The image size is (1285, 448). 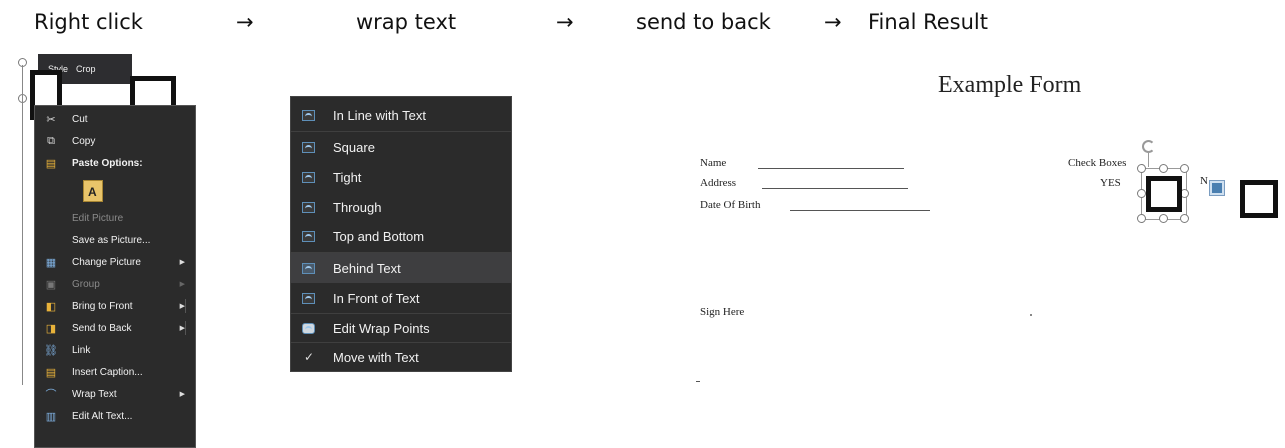 I want to click on menu-item-cut: ✂ Cut, so click(x=115, y=119).